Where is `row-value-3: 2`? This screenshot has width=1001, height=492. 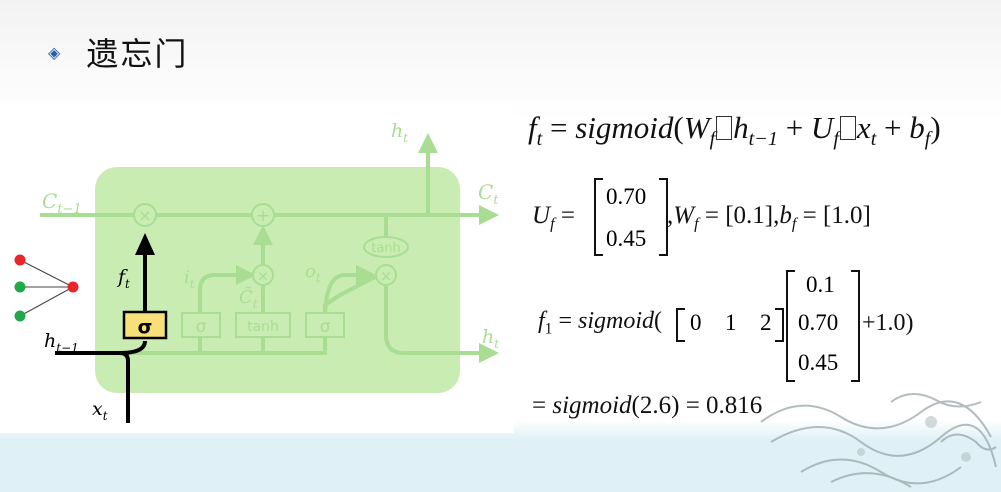
row-value-3: 2 is located at coordinates (766, 322).